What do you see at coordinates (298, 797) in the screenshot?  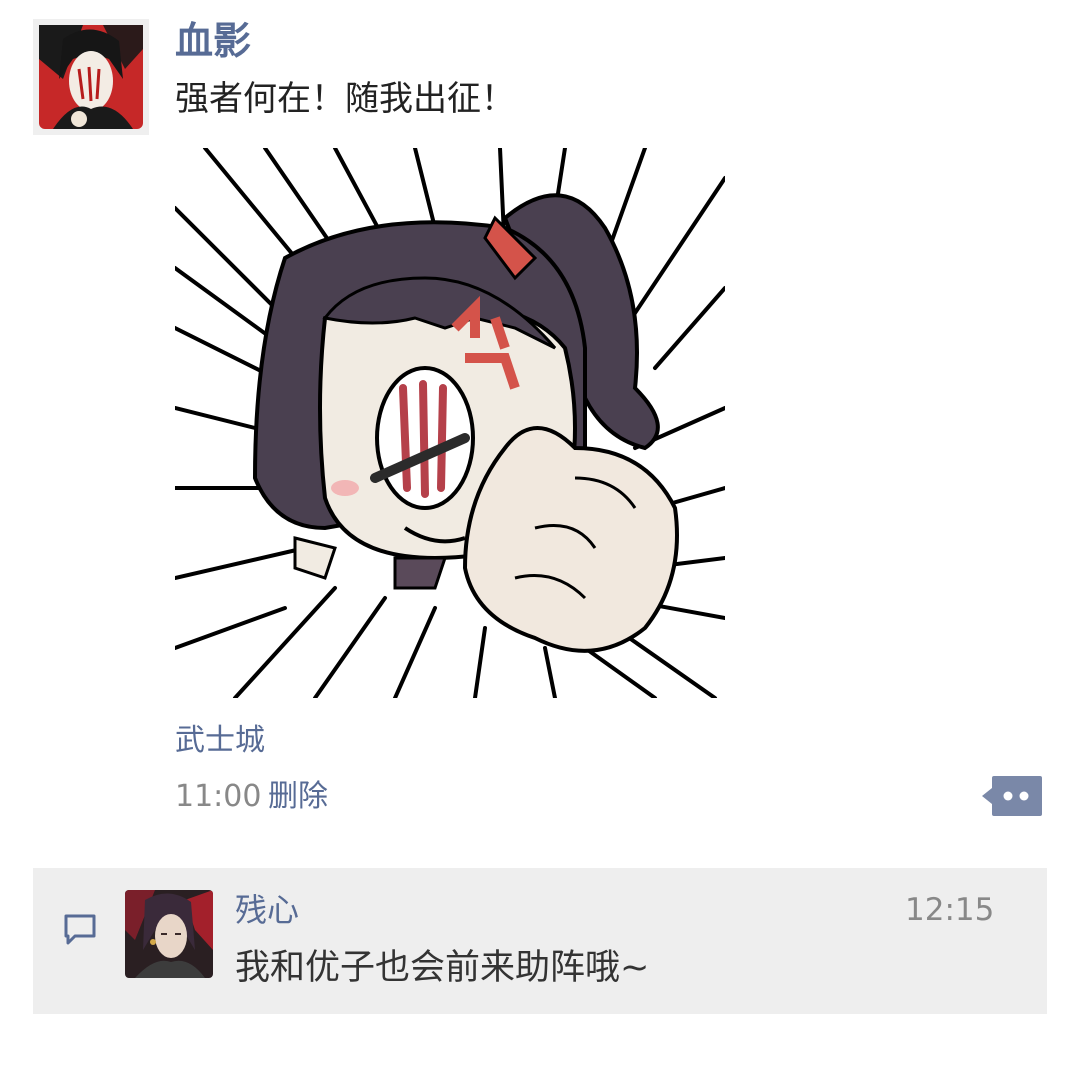 I see `delete-button: 删除` at bounding box center [298, 797].